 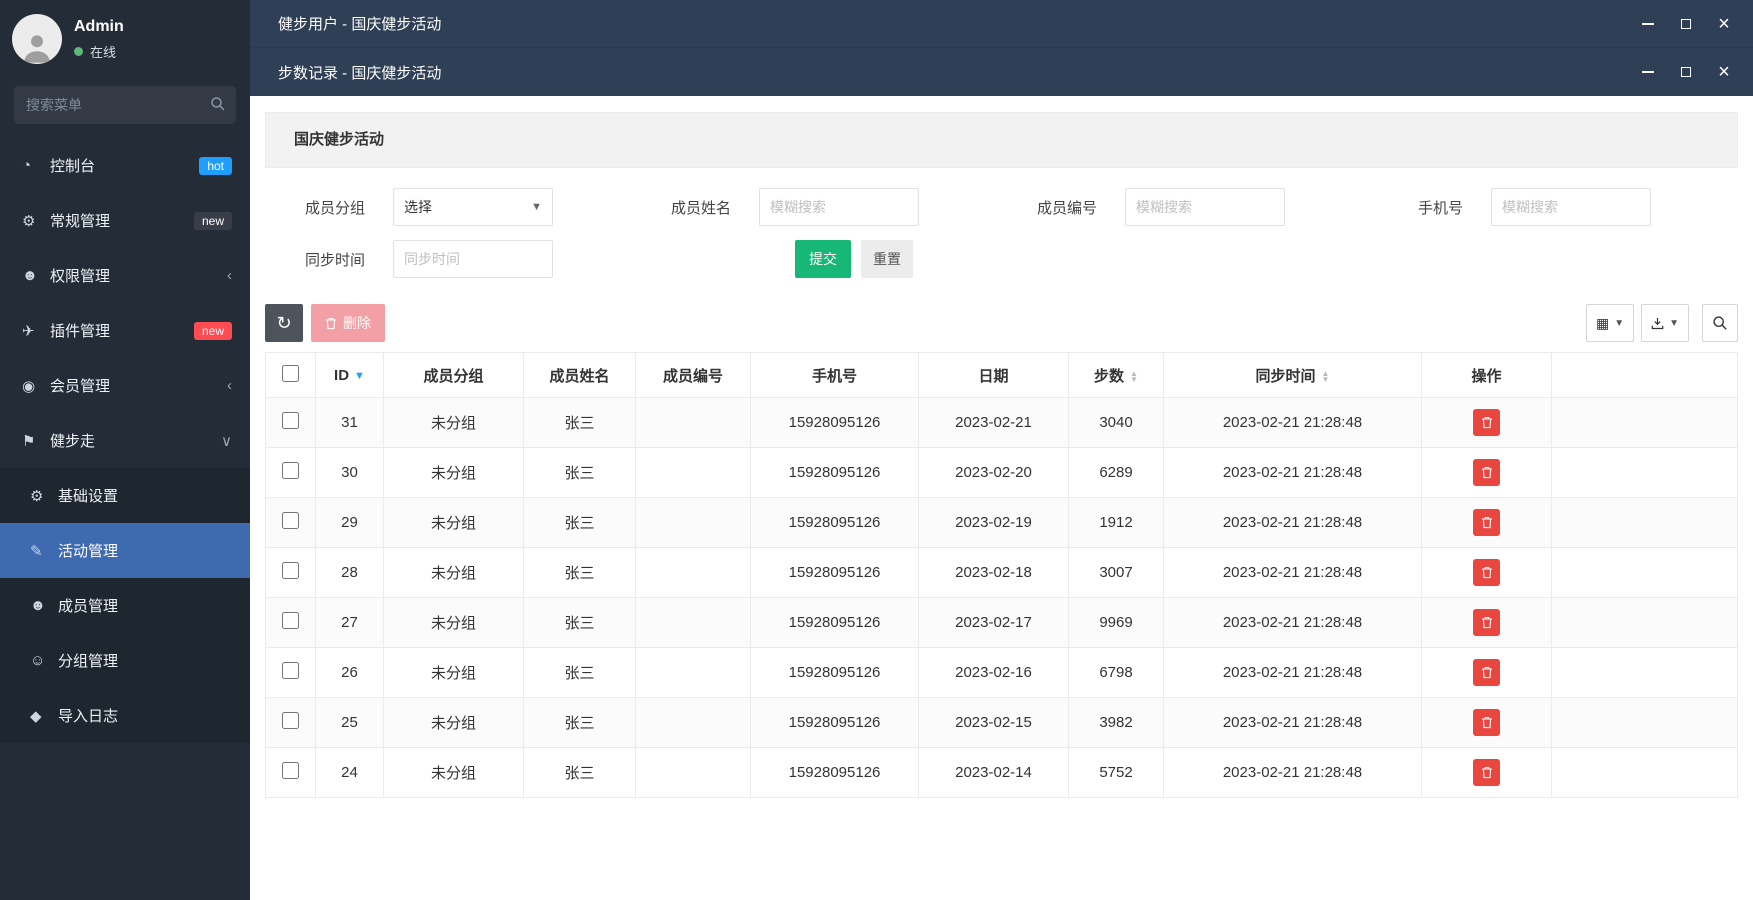 What do you see at coordinates (88, 661) in the screenshot?
I see `submenu-item-label: 分组管理` at bounding box center [88, 661].